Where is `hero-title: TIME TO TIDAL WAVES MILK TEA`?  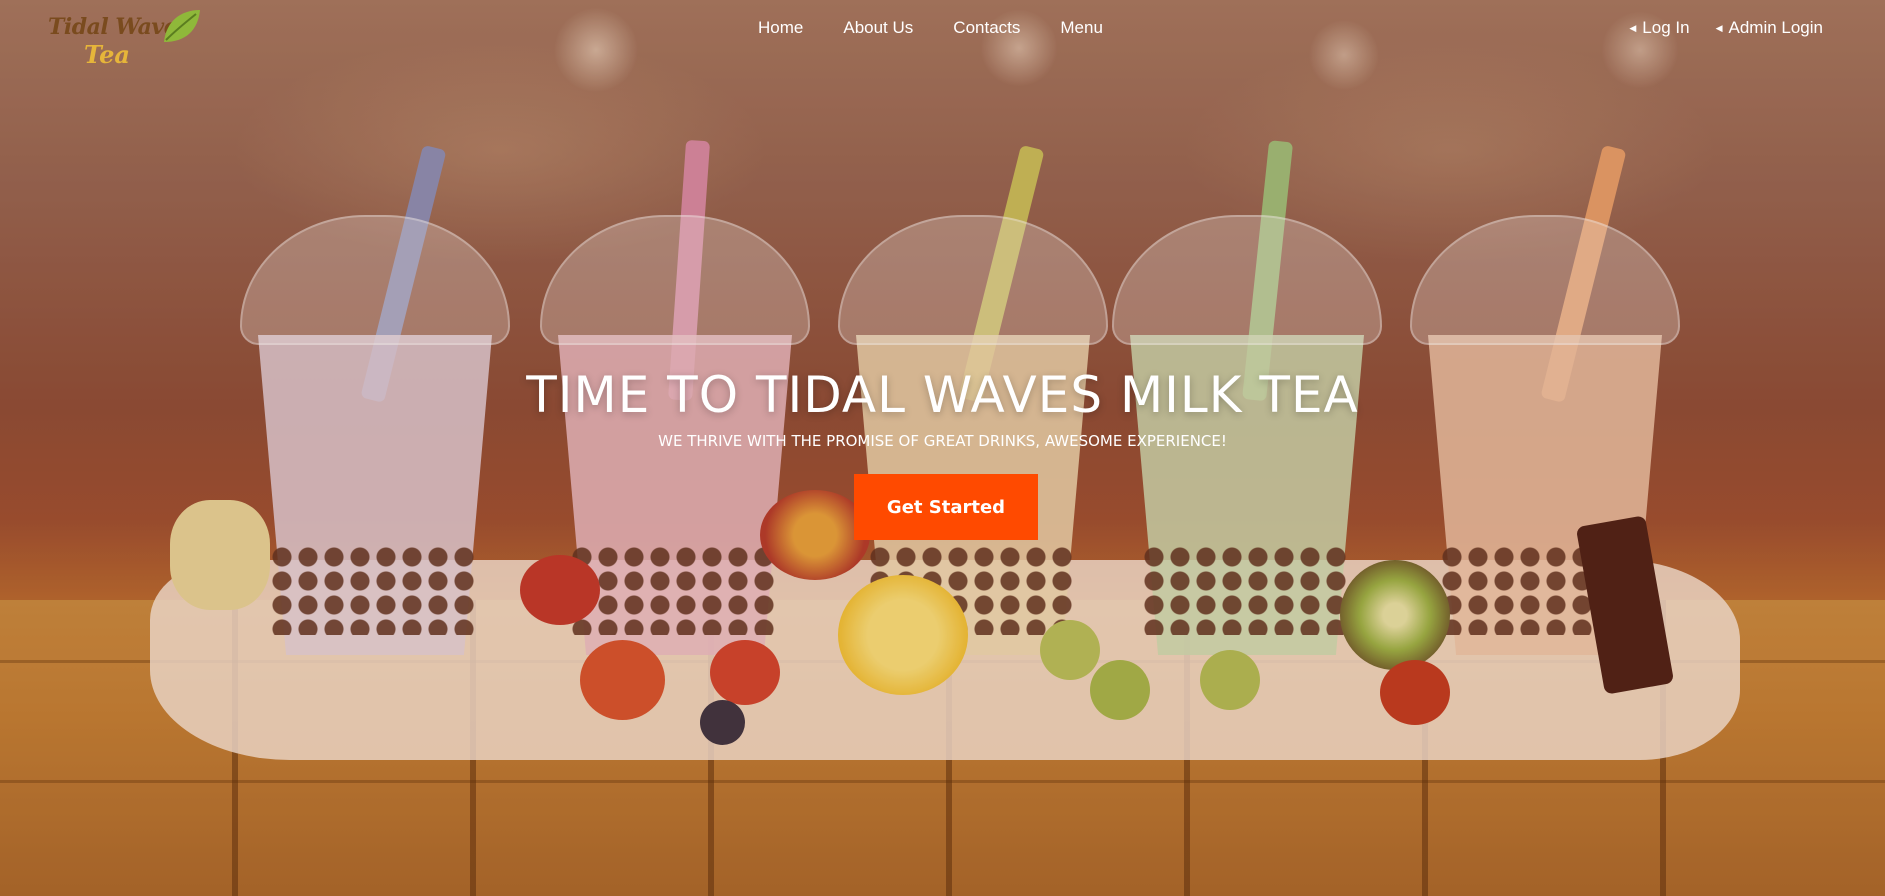
hero-title: TIME TO TIDAL WAVES MILK TEA is located at coordinates (942, 395).